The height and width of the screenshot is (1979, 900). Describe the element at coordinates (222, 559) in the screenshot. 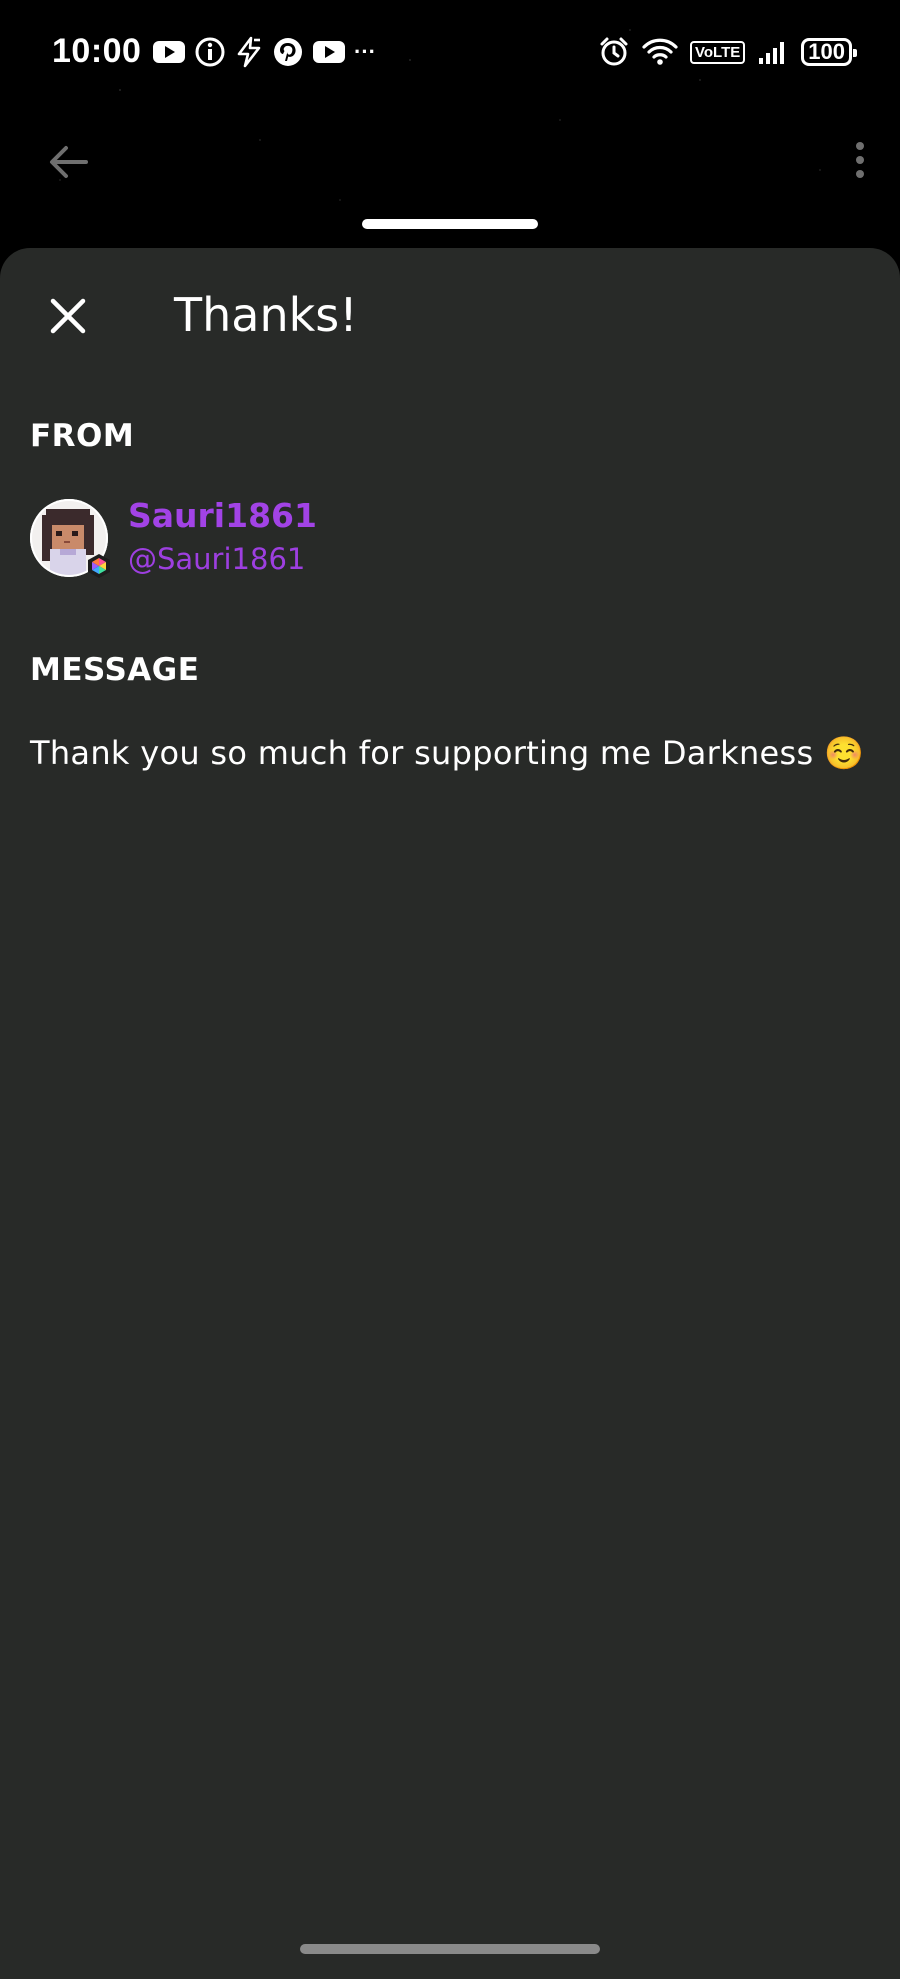

I see `sender-handle: @Sauri1861` at that location.